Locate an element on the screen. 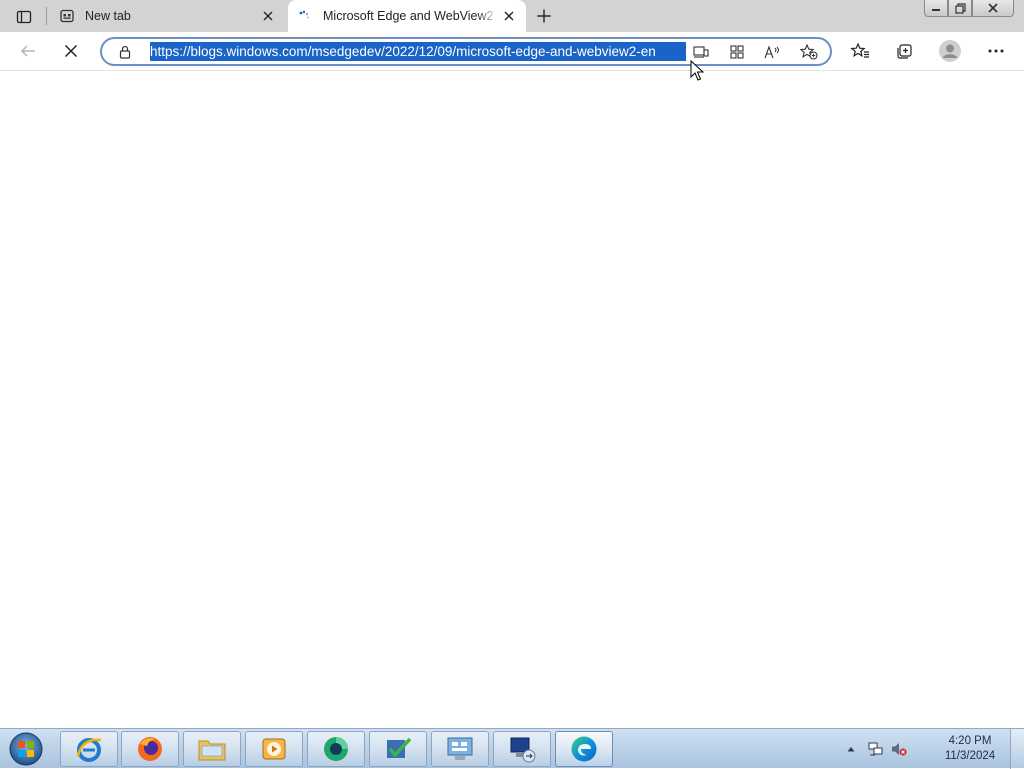 The image size is (1024, 769). taskbar-task-check-app is located at coordinates (398, 749).